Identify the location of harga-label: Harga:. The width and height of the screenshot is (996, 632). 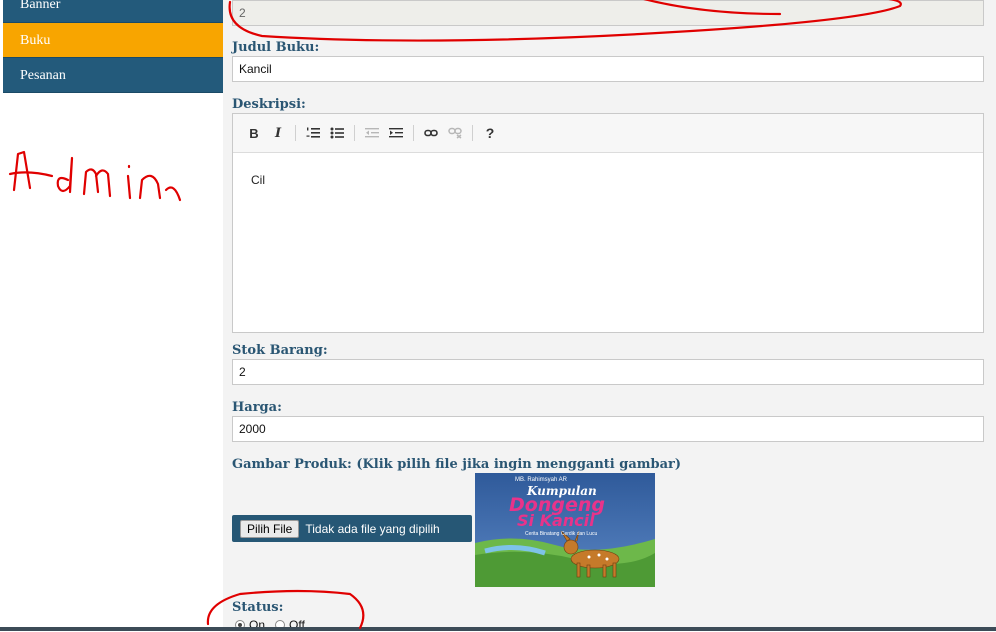
(257, 407).